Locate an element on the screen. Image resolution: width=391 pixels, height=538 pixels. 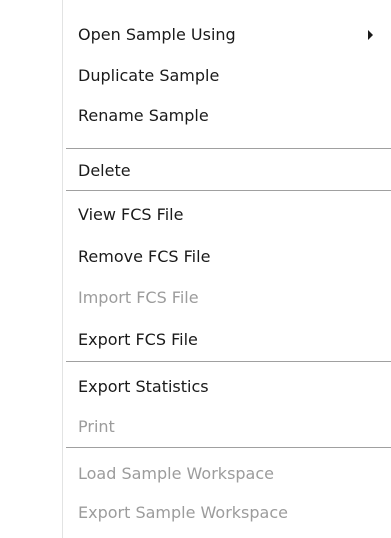
menu-item-label: Print is located at coordinates (96, 426).